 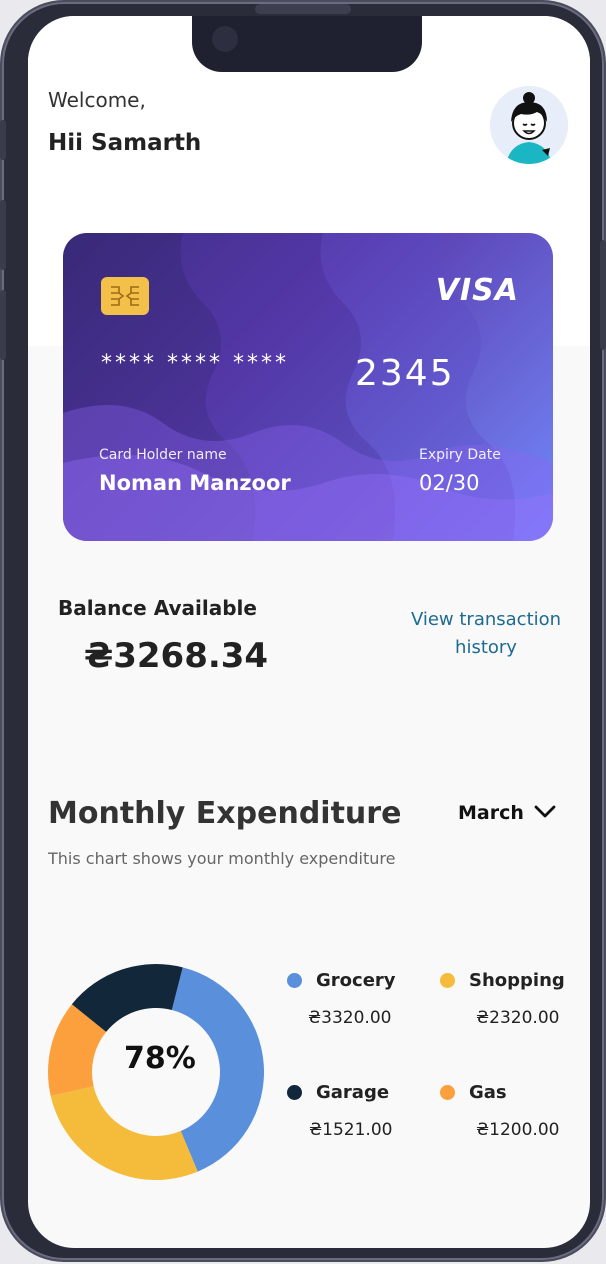 What do you see at coordinates (225, 813) in the screenshot?
I see `section-title: Monthly Expenditure` at bounding box center [225, 813].